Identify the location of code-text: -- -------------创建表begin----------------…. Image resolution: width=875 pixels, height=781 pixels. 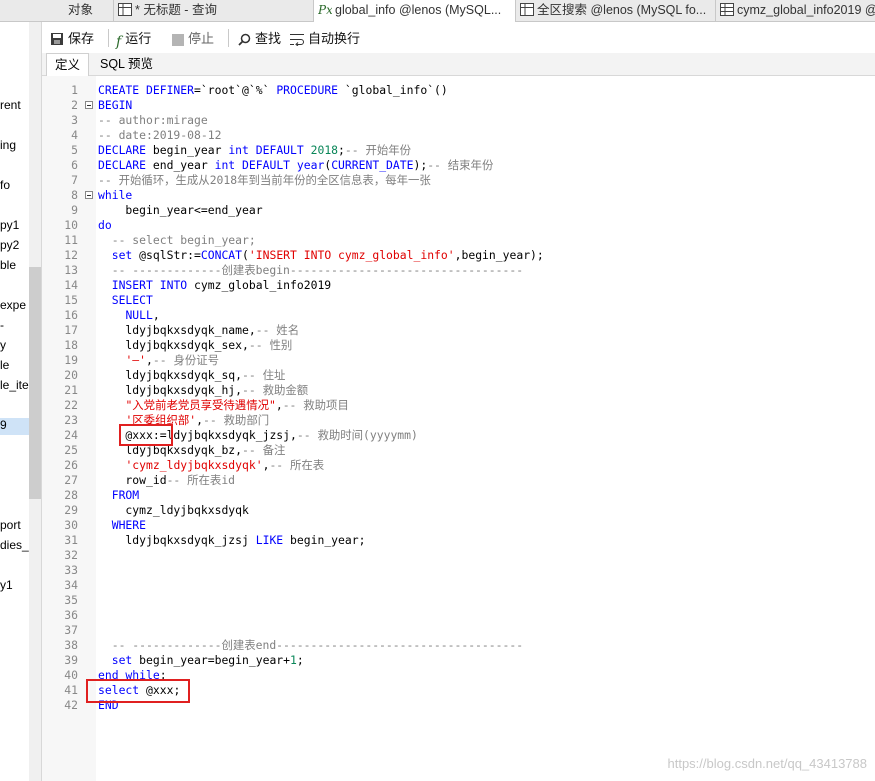
(310, 270).